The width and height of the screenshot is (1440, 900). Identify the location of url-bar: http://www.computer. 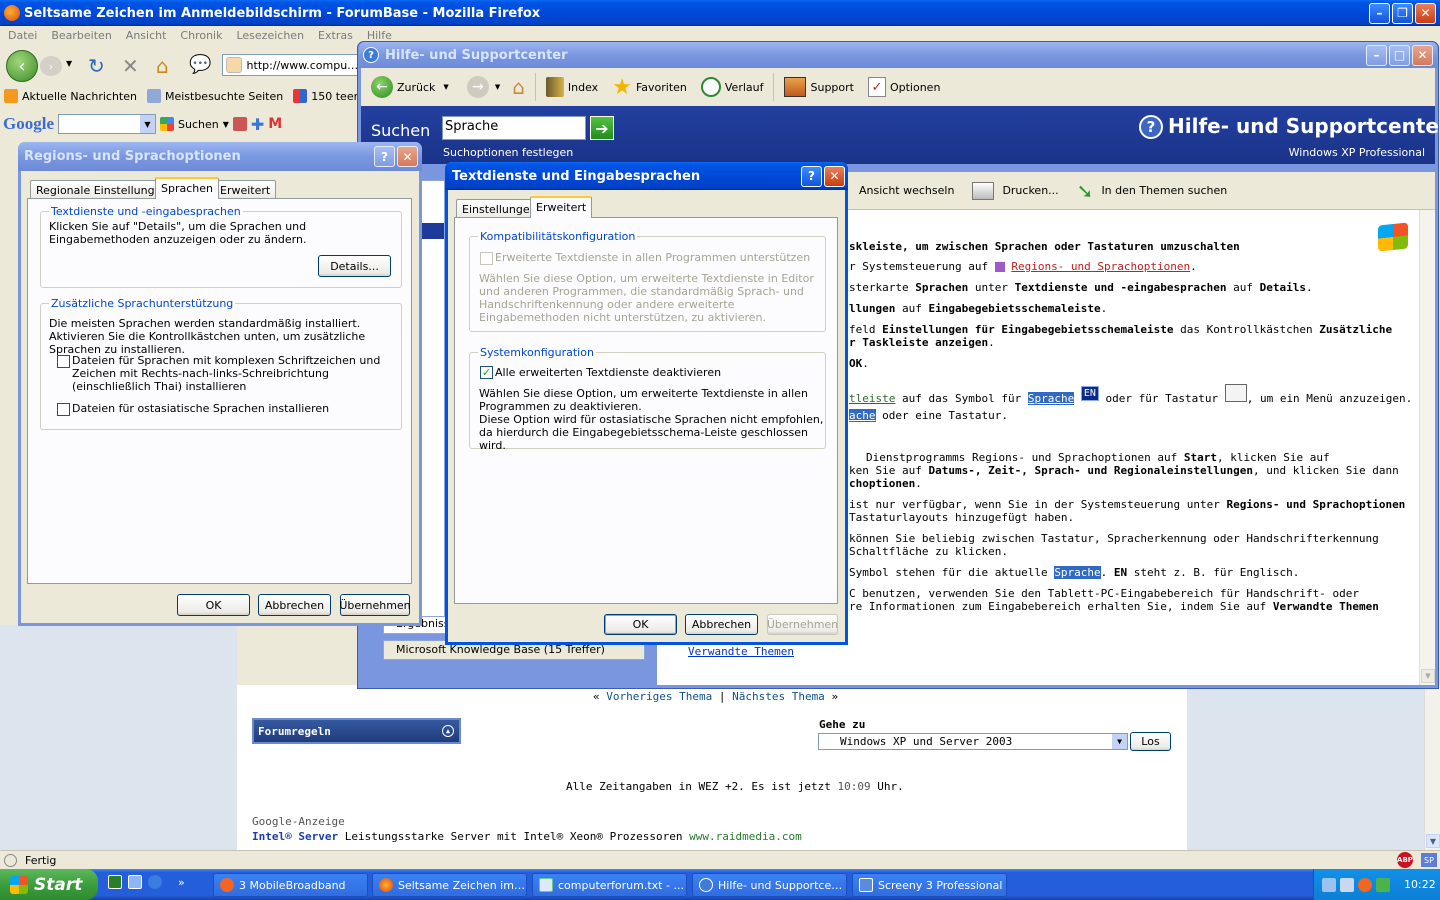
(291, 65).